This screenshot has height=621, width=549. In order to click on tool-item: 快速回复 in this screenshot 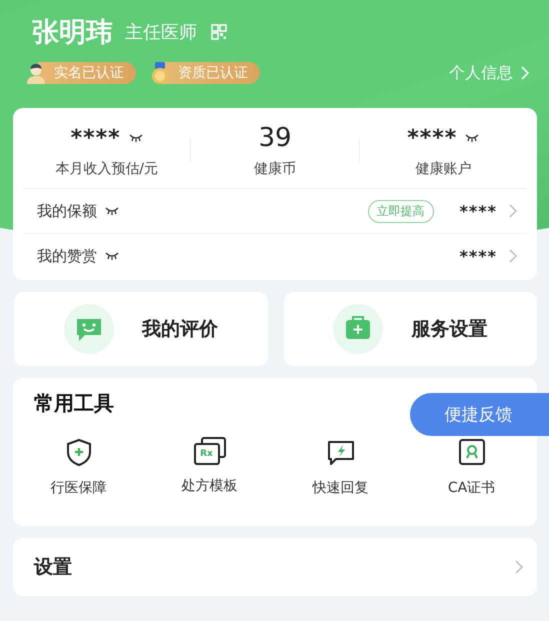, I will do `click(340, 467)`.